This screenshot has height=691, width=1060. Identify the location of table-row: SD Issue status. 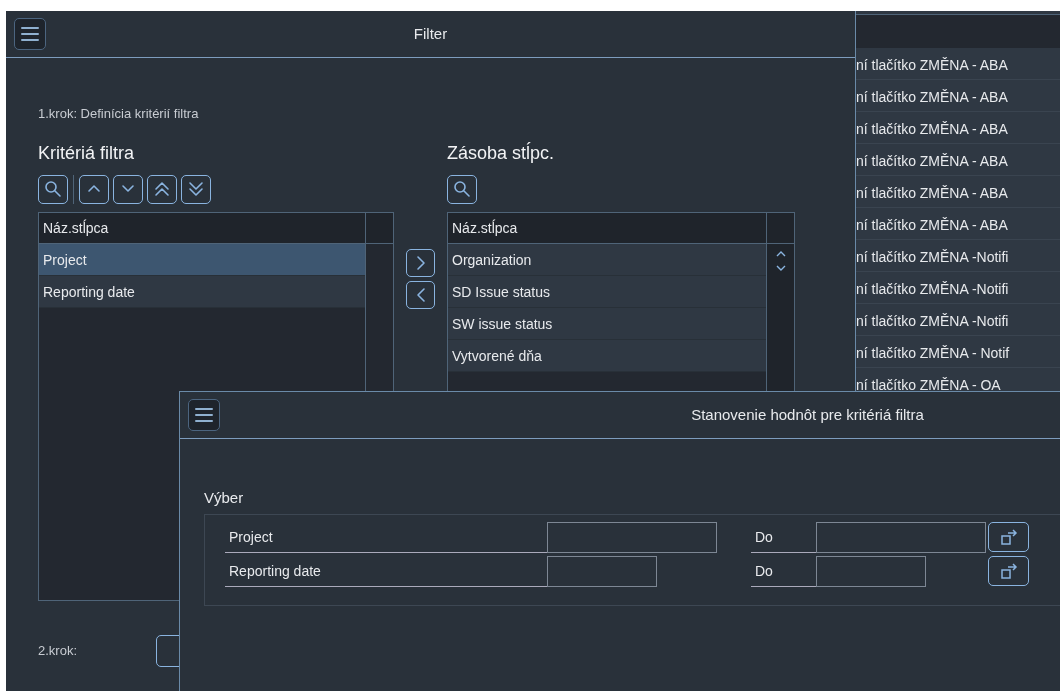
(607, 291).